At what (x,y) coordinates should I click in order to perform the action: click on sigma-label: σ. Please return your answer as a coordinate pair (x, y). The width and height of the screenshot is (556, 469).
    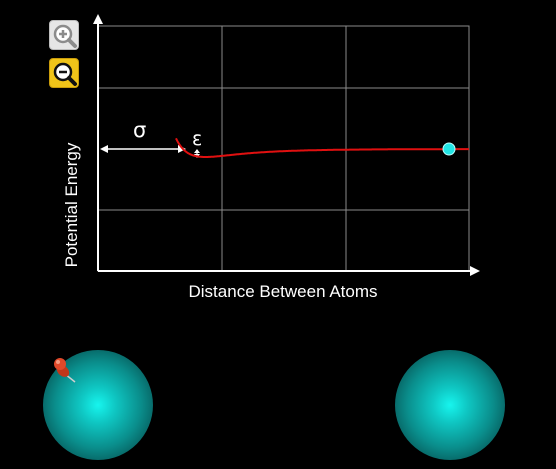
    Looking at the image, I should click on (140, 130).